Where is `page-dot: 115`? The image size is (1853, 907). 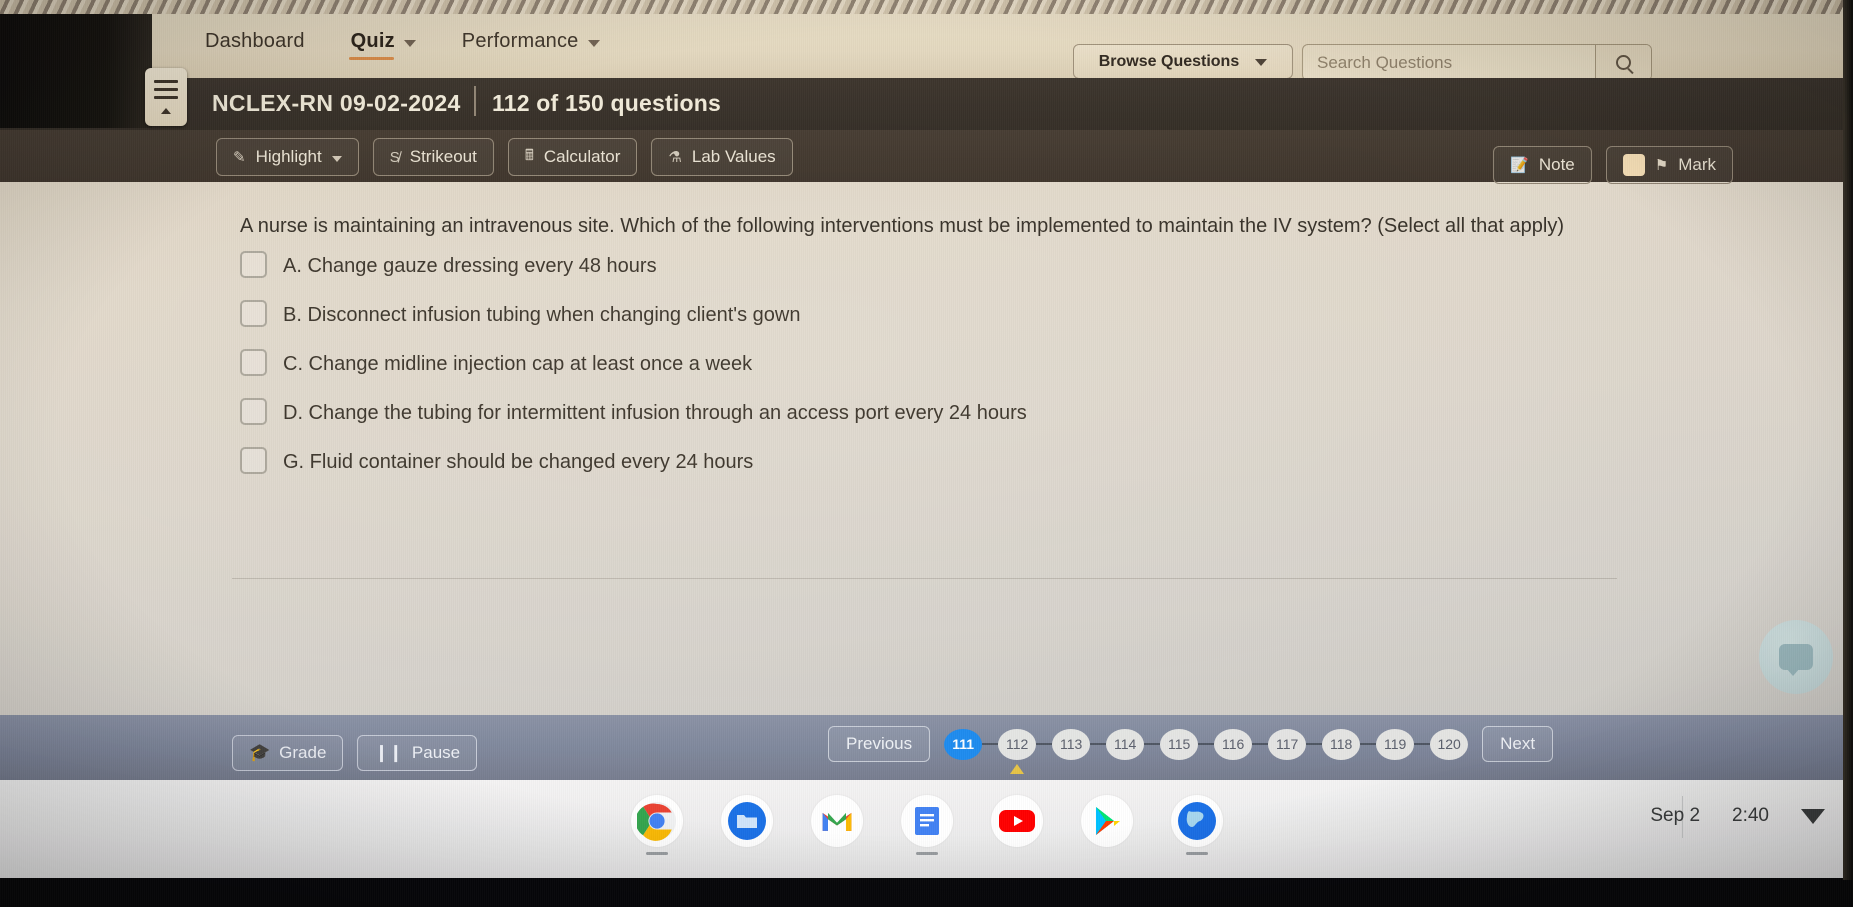
page-dot: 115 is located at coordinates (1179, 744).